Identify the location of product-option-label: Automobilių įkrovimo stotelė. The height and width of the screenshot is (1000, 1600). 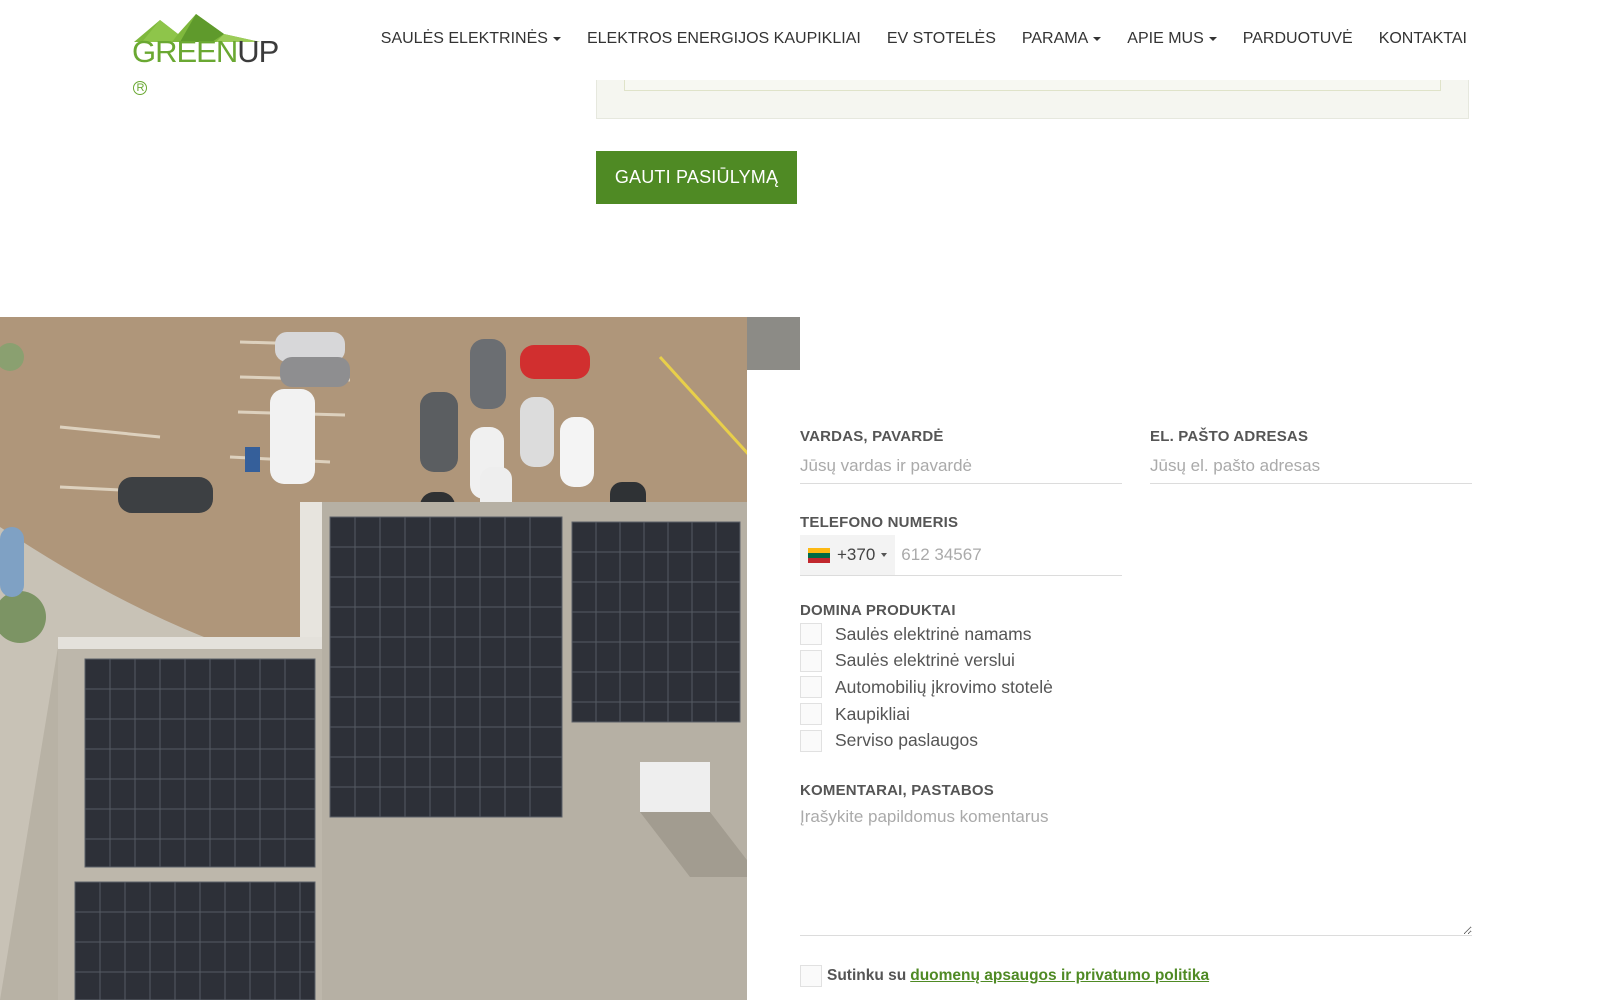
(944, 686).